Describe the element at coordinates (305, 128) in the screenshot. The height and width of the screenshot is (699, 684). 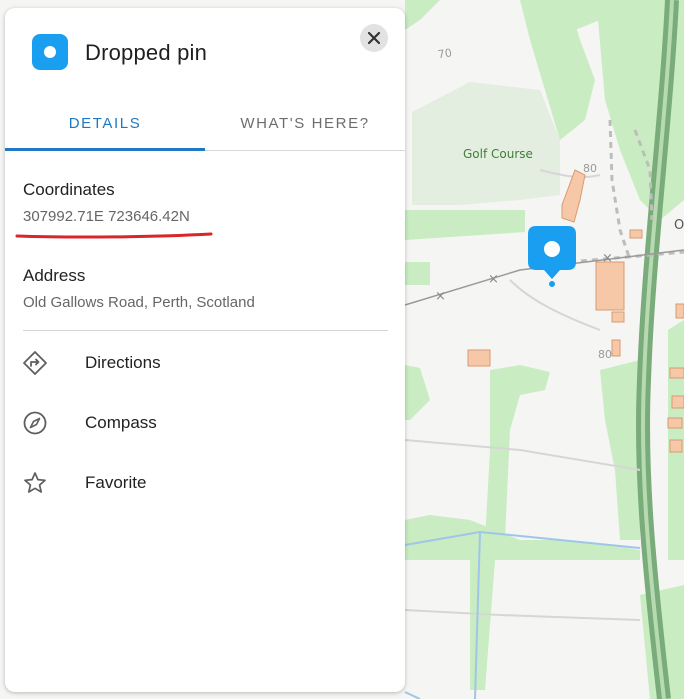
I see `tab-whats-here: WHAT'S HERE?` at that location.